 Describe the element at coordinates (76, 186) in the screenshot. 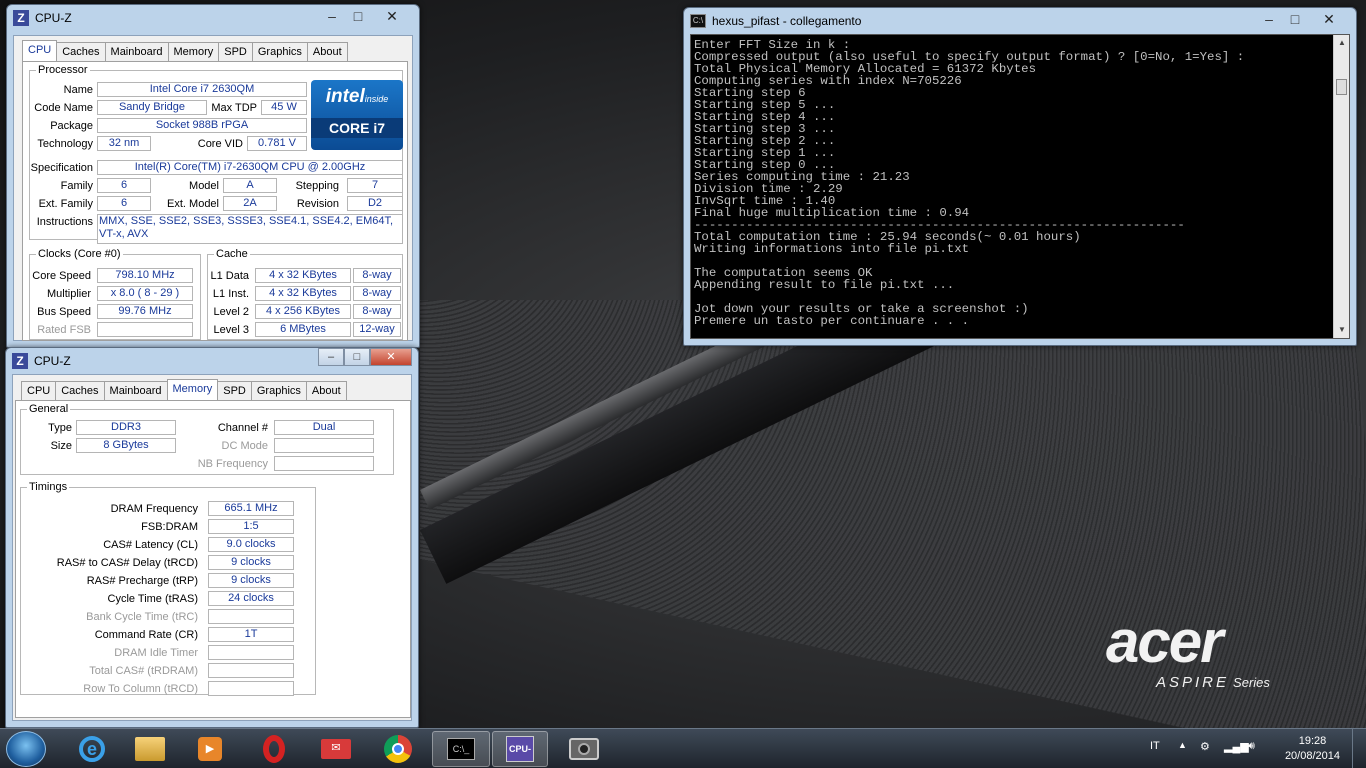

I see `family-label: Family` at that location.